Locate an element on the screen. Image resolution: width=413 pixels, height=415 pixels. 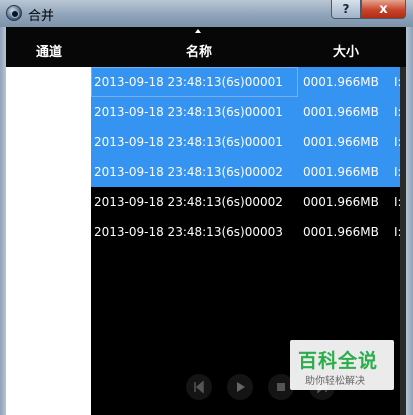
play-icon is located at coordinates (241, 387).